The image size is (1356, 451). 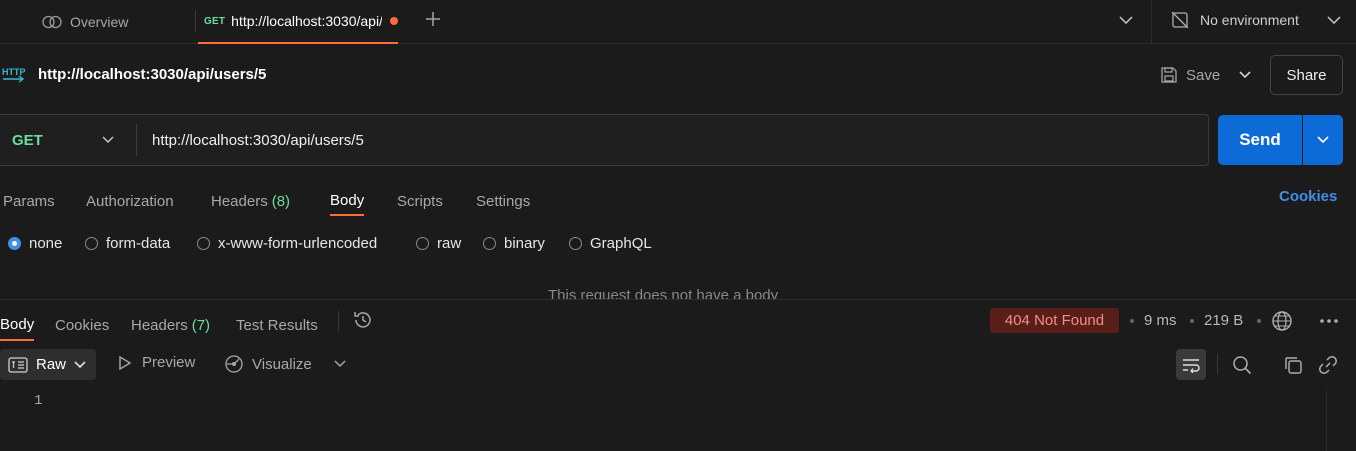 What do you see at coordinates (46, 243) in the screenshot?
I see `radio-none-label: none` at bounding box center [46, 243].